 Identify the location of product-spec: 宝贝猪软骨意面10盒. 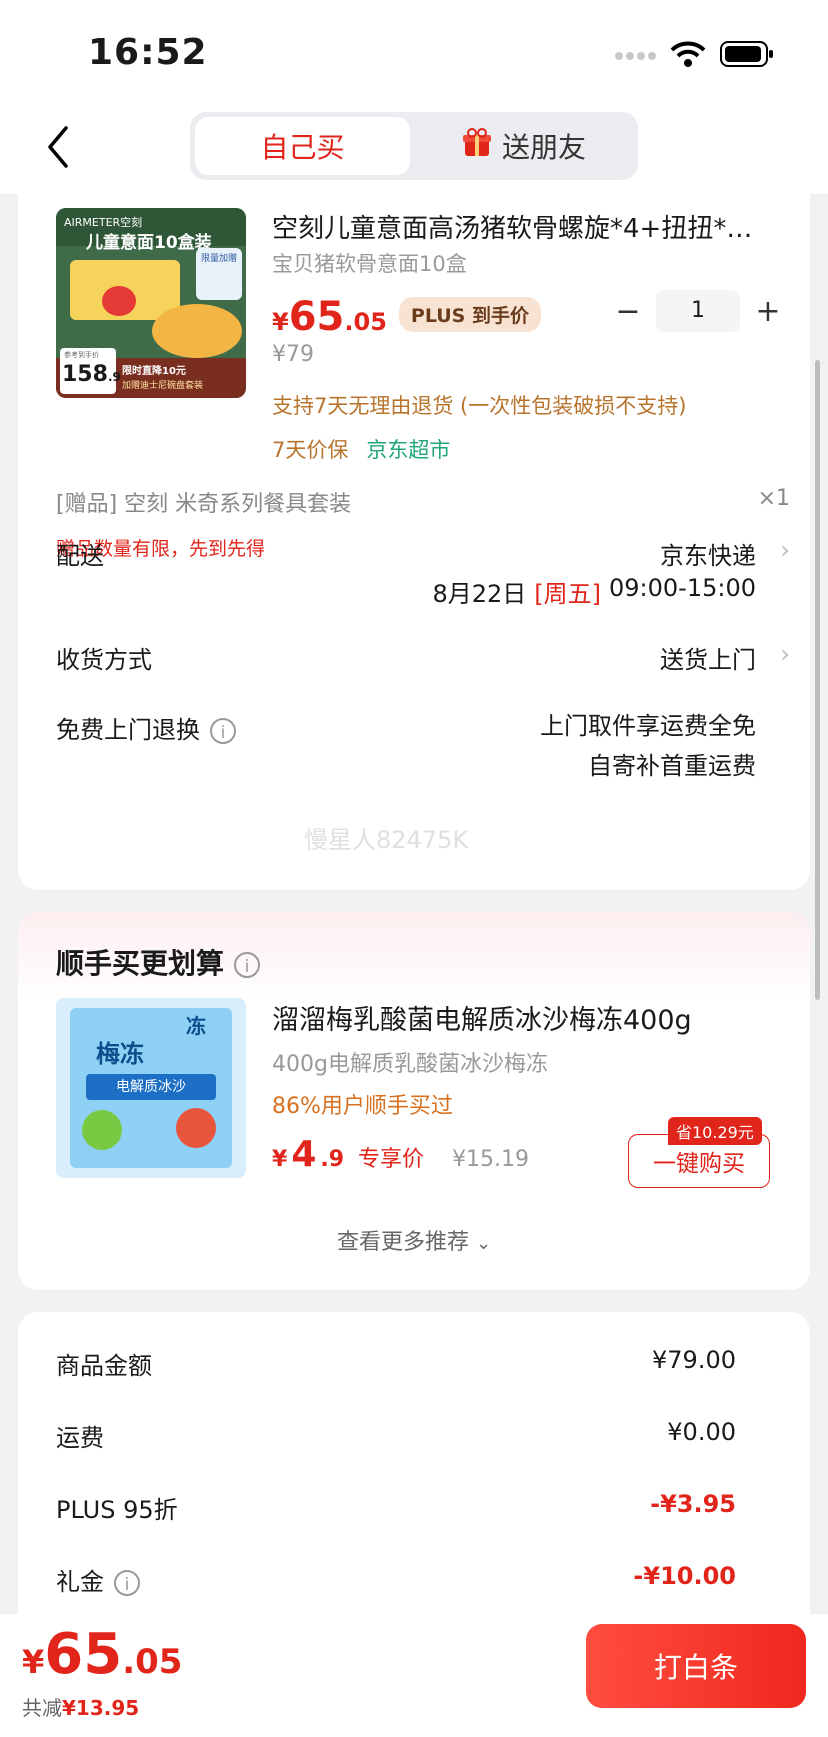
(369, 264).